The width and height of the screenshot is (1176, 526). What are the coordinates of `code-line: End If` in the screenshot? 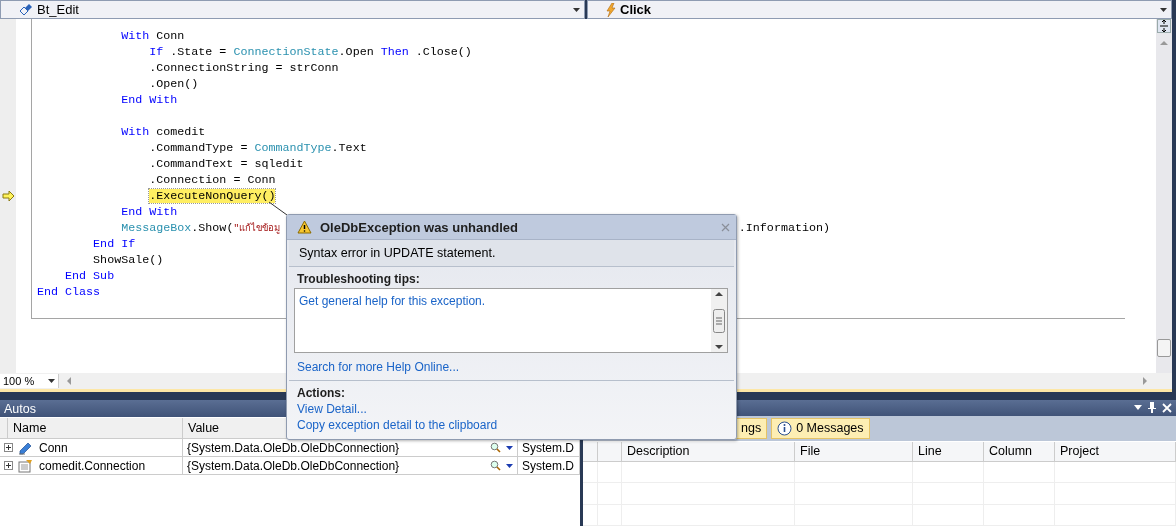 It's located at (114, 244).